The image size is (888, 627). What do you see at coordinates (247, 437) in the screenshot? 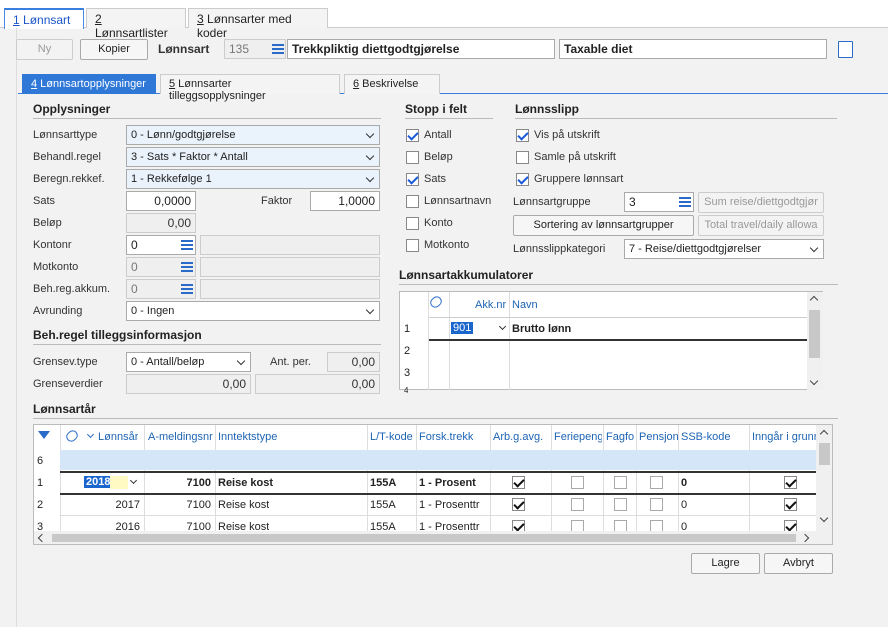
I see `col-inntektstype: Inntektstype` at bounding box center [247, 437].